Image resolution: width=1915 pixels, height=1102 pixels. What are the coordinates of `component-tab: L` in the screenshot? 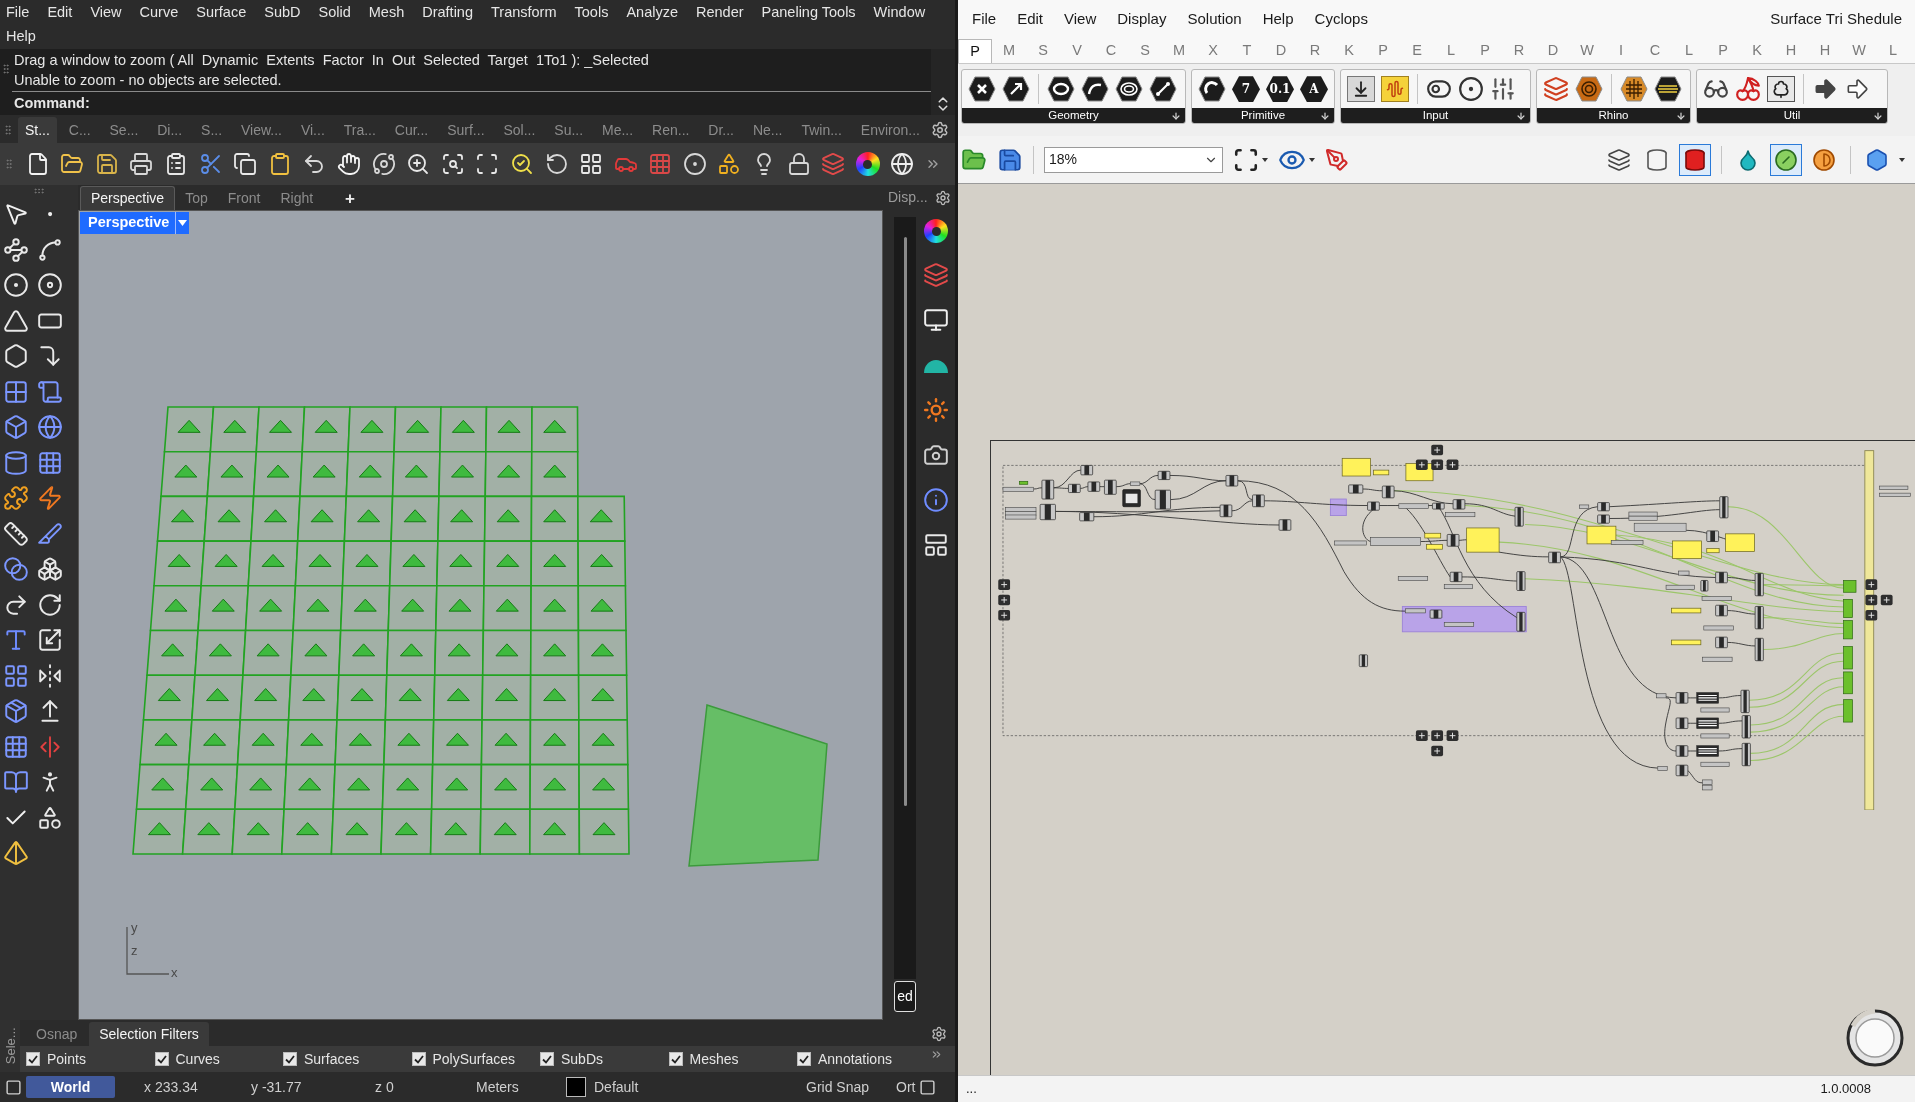 It's located at (1689, 51).